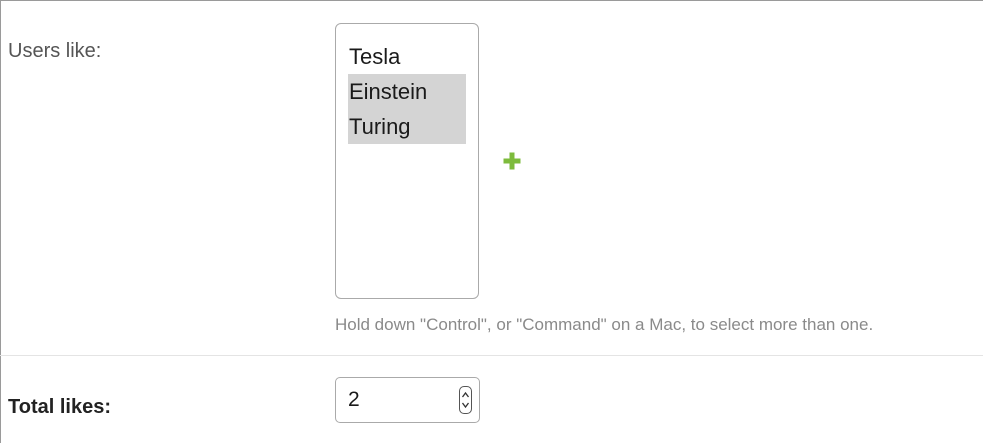 The width and height of the screenshot is (983, 443). Describe the element at coordinates (407, 91) in the screenshot. I see `option-einstein: Einstein` at that location.